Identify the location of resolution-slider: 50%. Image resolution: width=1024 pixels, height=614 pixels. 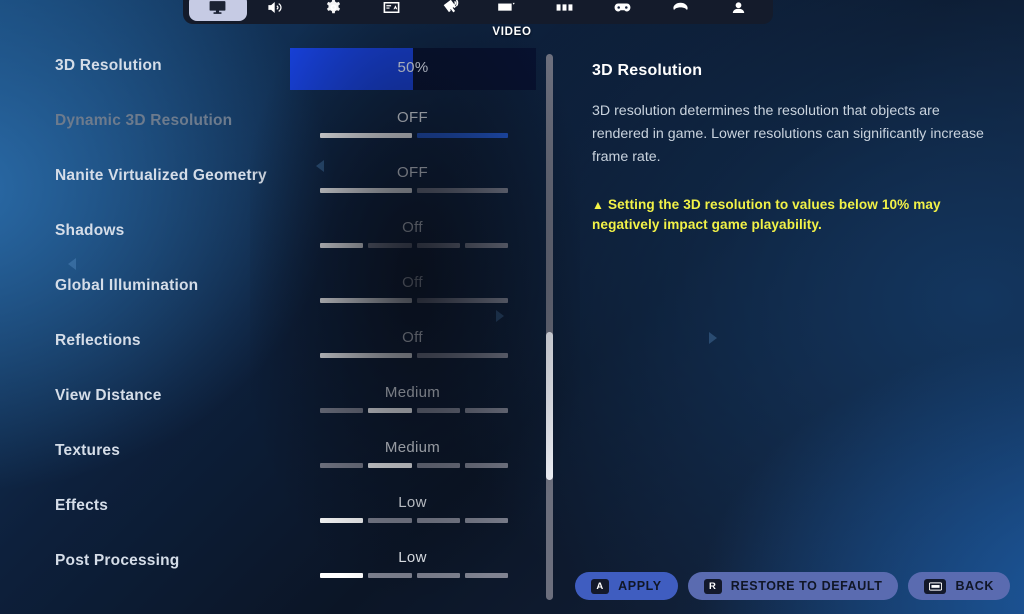
(413, 69).